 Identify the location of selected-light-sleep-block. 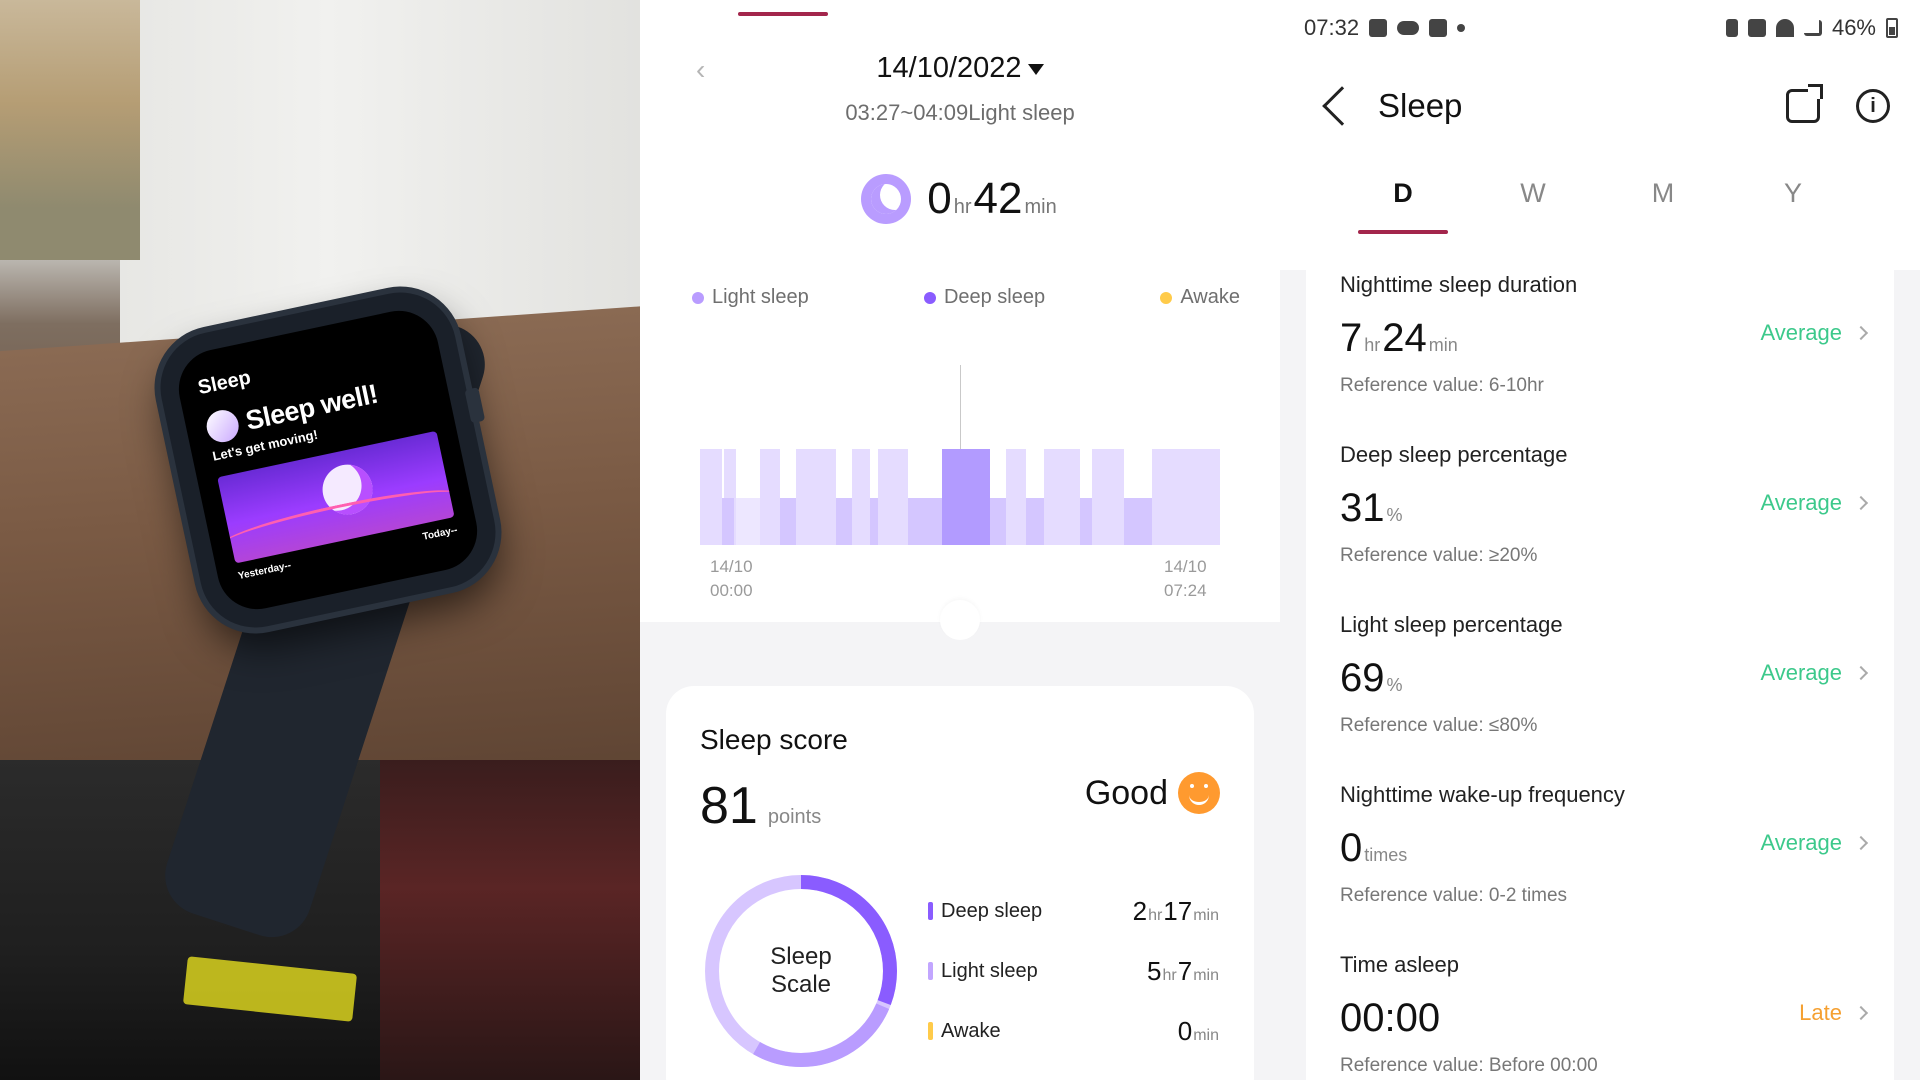
(966, 497).